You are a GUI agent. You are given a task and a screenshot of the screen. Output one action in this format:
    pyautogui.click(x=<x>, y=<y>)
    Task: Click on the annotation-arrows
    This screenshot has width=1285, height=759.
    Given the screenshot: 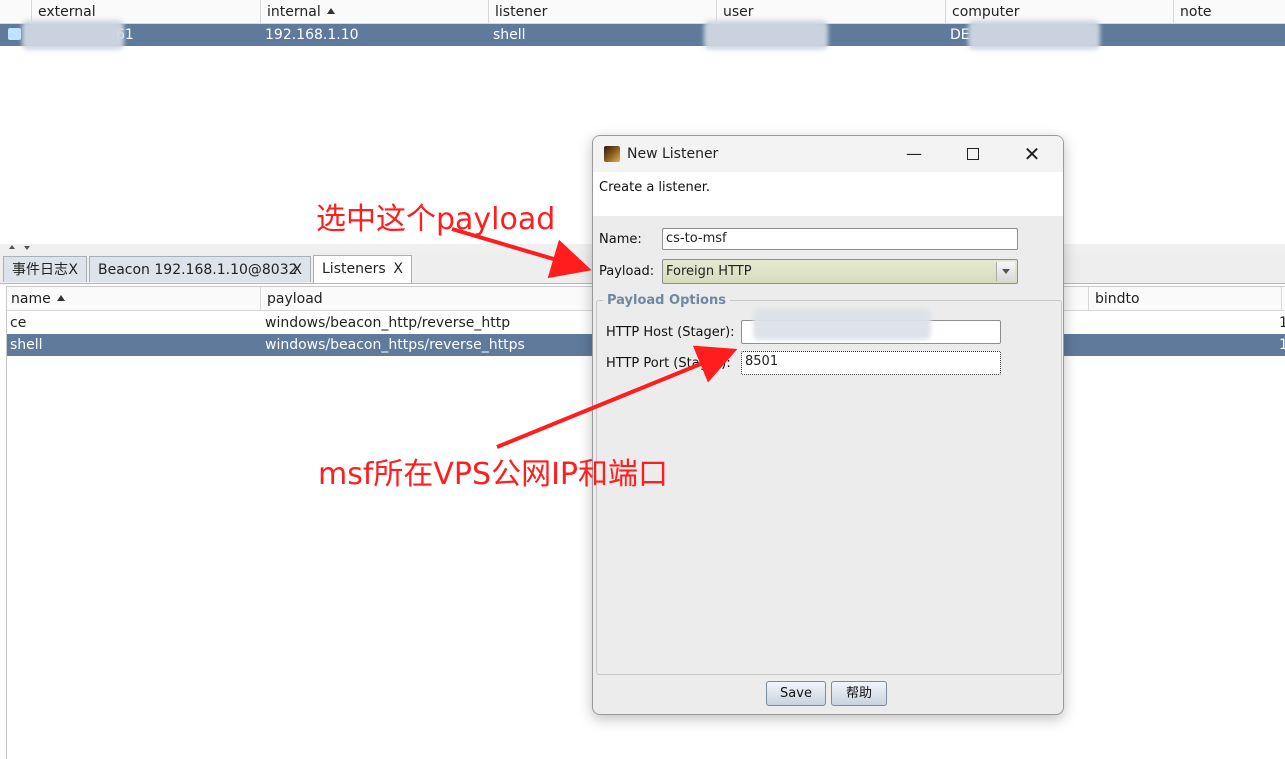 What is the action you would take?
    pyautogui.click(x=594, y=338)
    